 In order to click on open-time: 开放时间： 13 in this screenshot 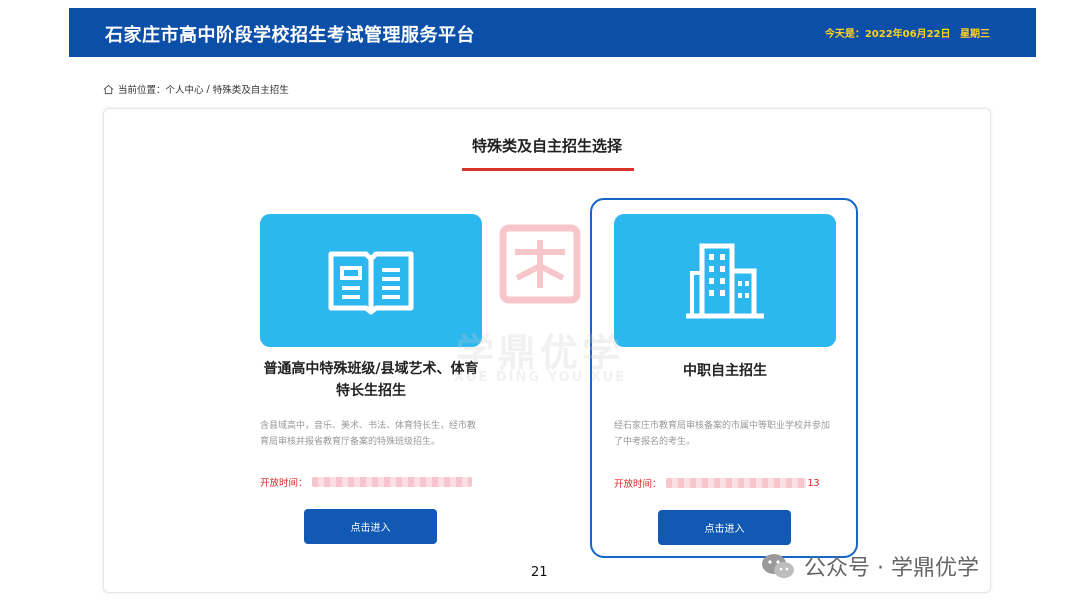, I will do `click(717, 483)`.